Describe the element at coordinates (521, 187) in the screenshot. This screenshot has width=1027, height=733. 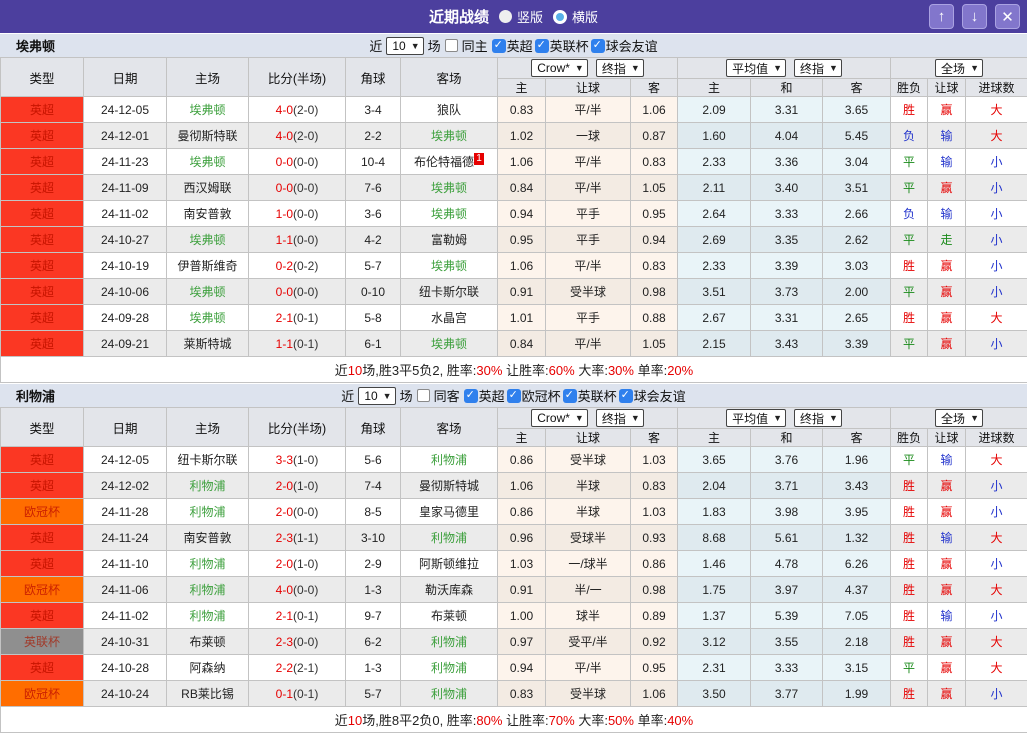
I see `handicap-home-odds: 0.84` at that location.